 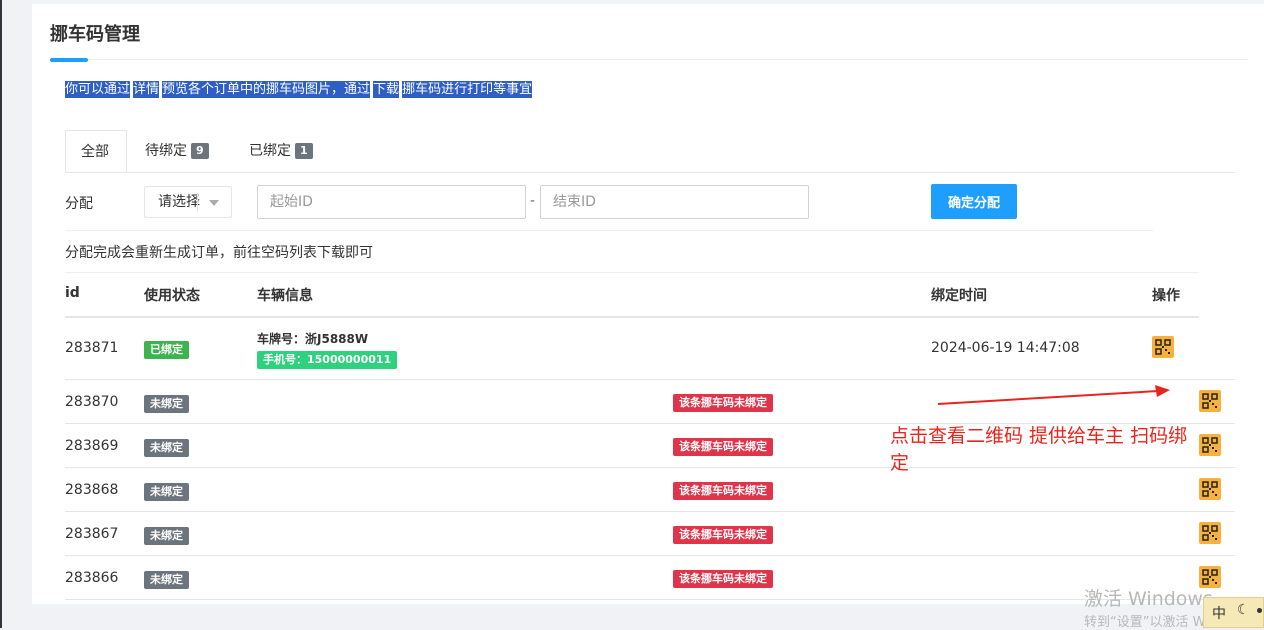 I want to click on dot-icon, so click(x=1259, y=610).